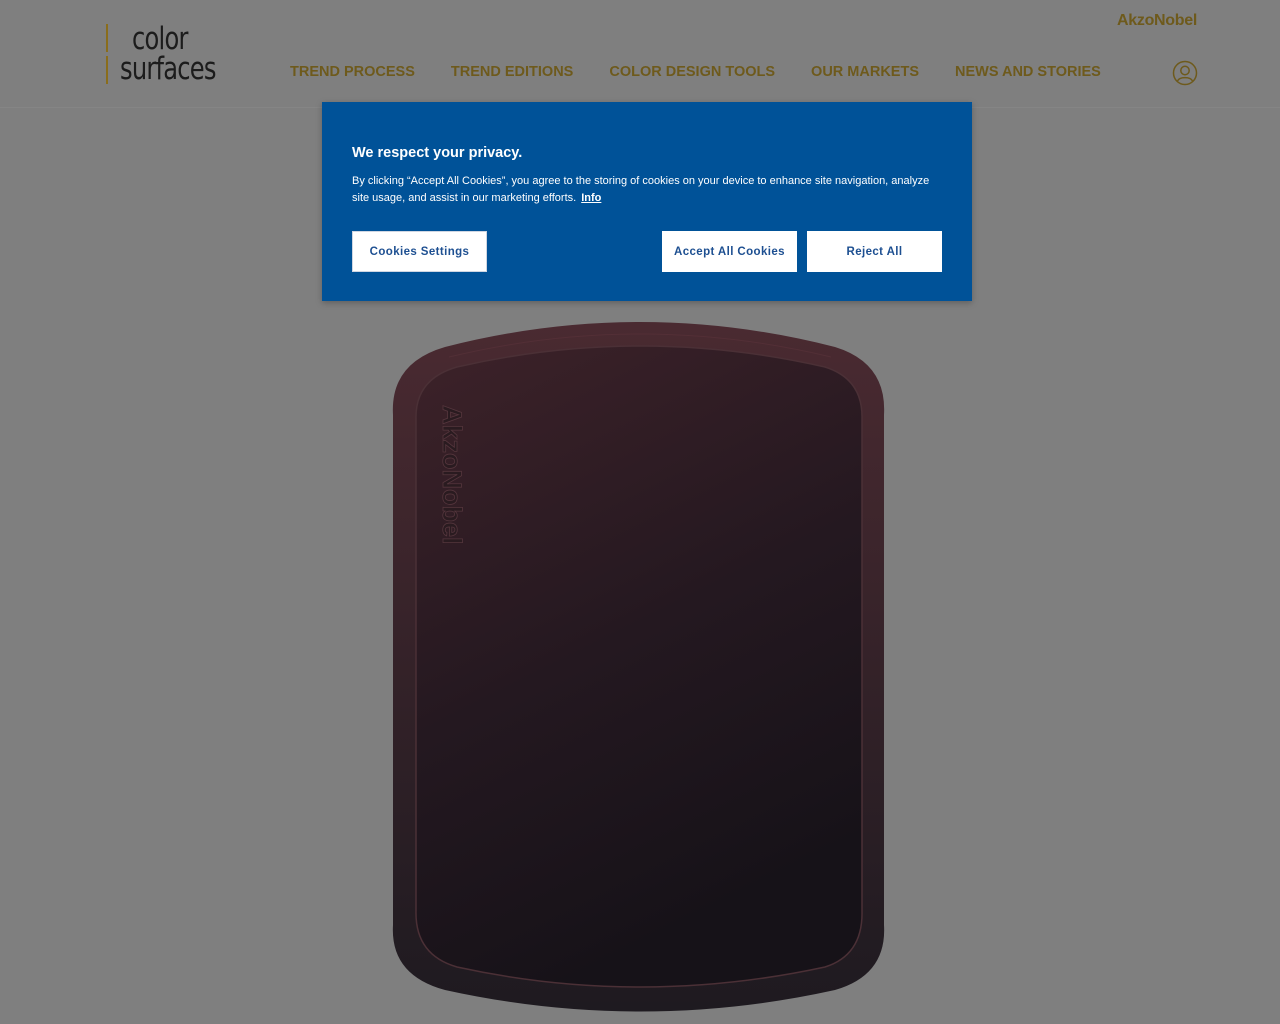  Describe the element at coordinates (437, 153) in the screenshot. I see `cookie-banner-title: We respect your privacy.` at that location.